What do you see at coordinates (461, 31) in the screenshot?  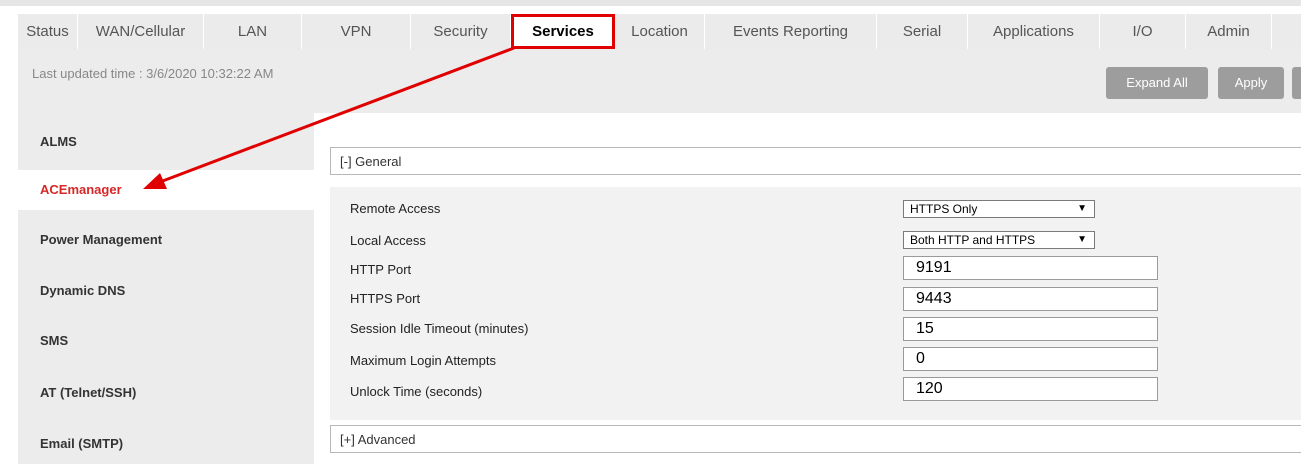 I see `tab-security: Security` at bounding box center [461, 31].